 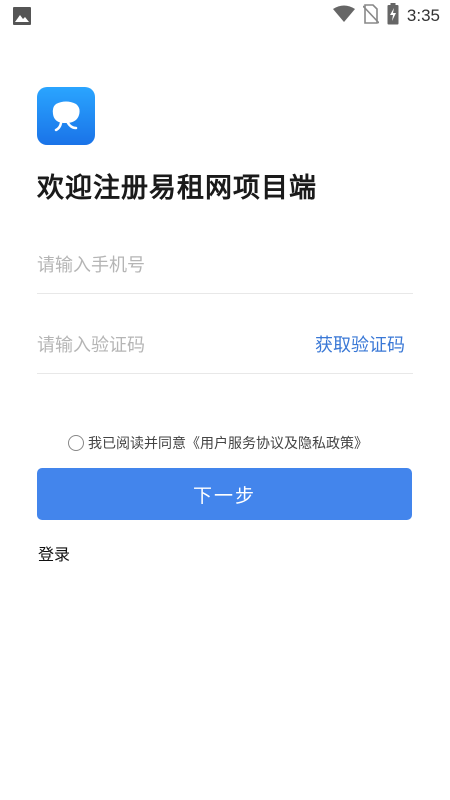 What do you see at coordinates (371, 16) in the screenshot?
I see `no-sim-icon` at bounding box center [371, 16].